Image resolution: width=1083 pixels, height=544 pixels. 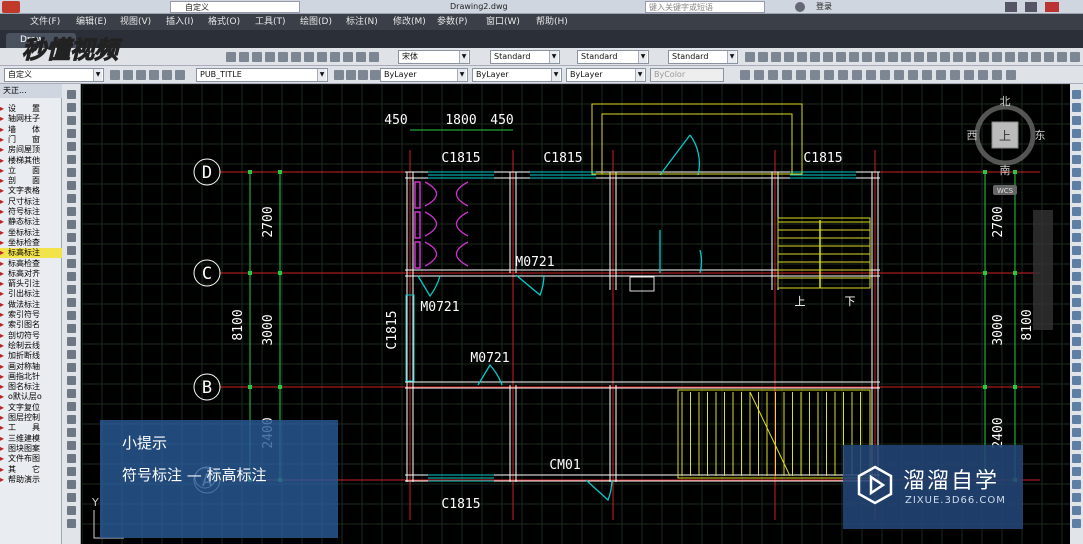 I want to click on menu-item-11: 帮助(H), so click(x=552, y=22).